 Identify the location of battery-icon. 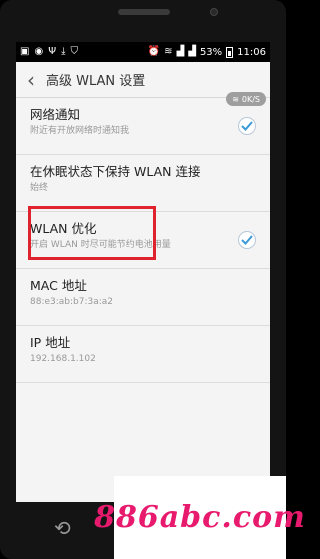
(230, 52).